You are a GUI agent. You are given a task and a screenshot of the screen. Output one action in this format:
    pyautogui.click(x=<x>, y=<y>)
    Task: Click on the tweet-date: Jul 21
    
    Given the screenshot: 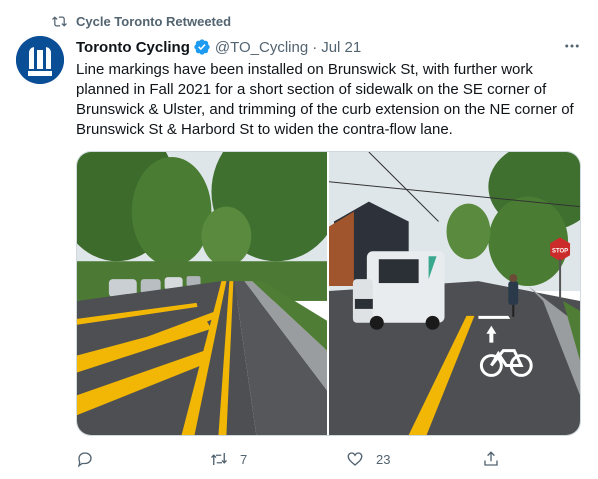 What is the action you would take?
    pyautogui.click(x=341, y=47)
    